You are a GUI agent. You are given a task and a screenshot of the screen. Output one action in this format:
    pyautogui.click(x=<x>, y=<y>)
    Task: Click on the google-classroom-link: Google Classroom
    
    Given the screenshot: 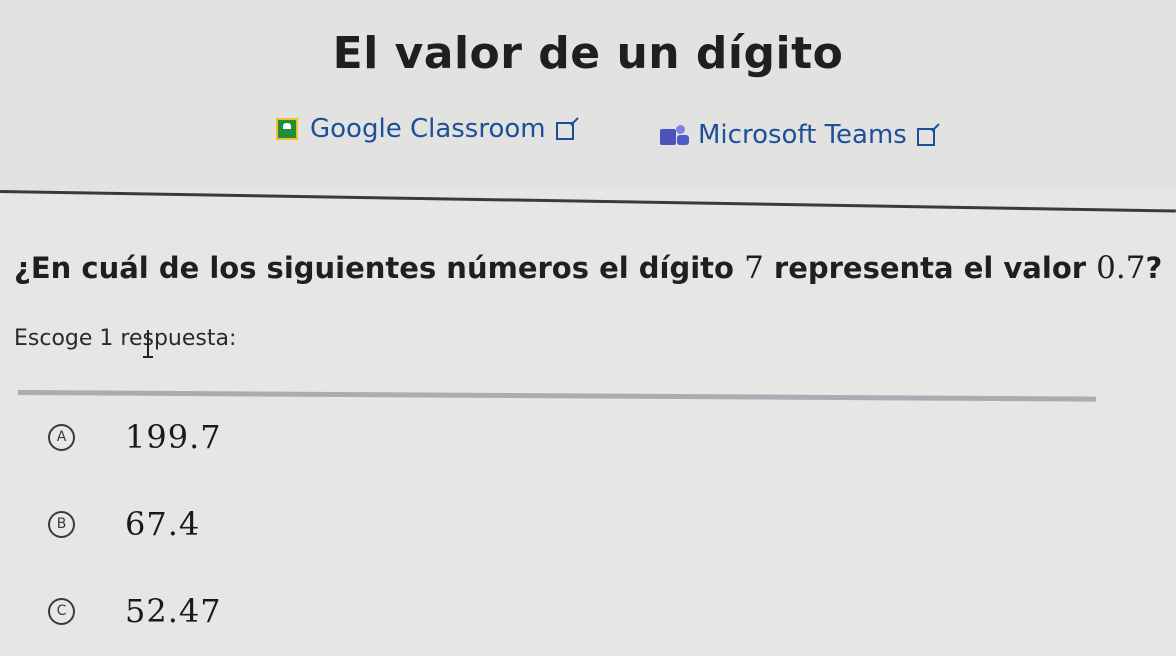 What is the action you would take?
    pyautogui.click(x=425, y=129)
    